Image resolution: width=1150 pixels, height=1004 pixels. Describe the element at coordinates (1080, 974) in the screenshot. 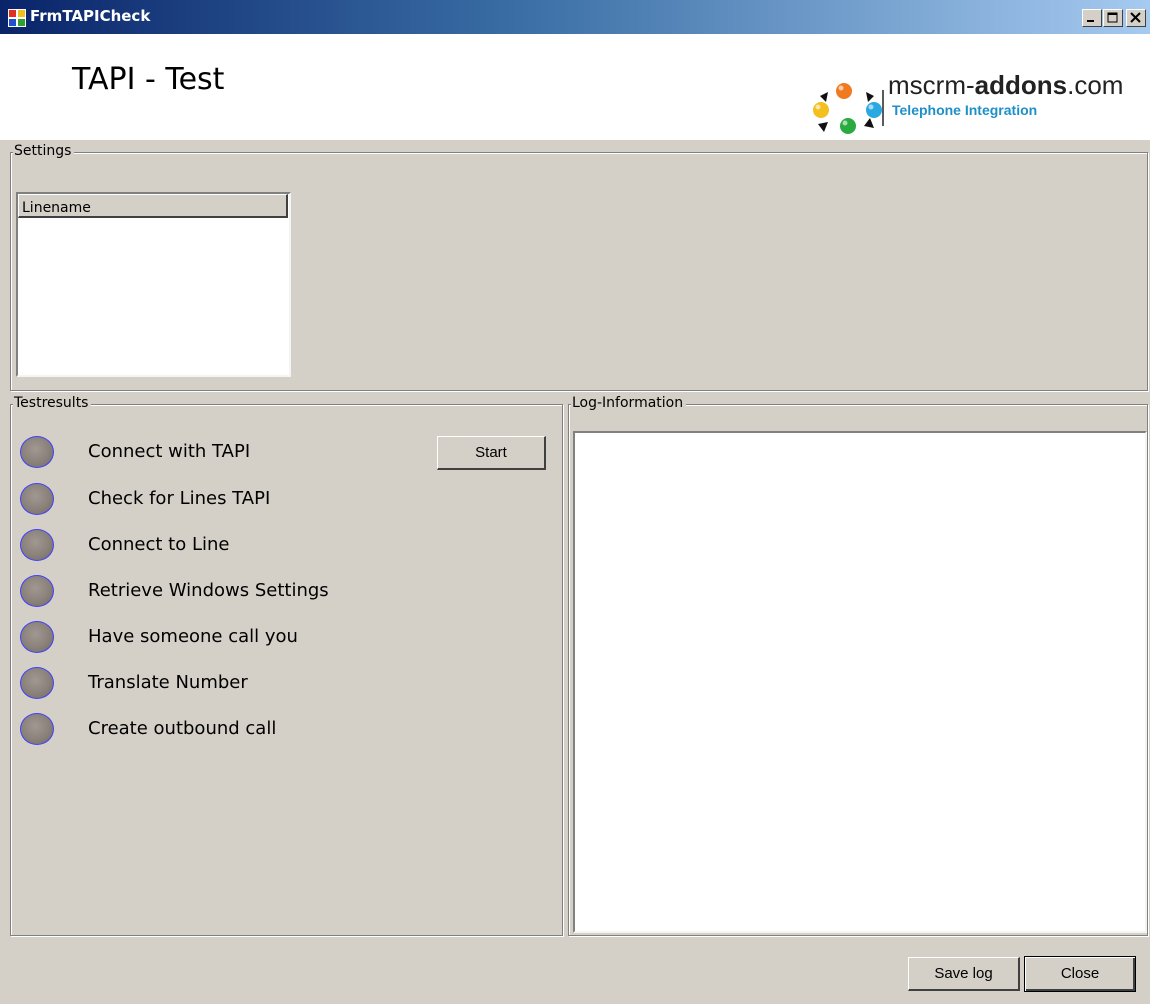

I see `close-button: Close` at that location.